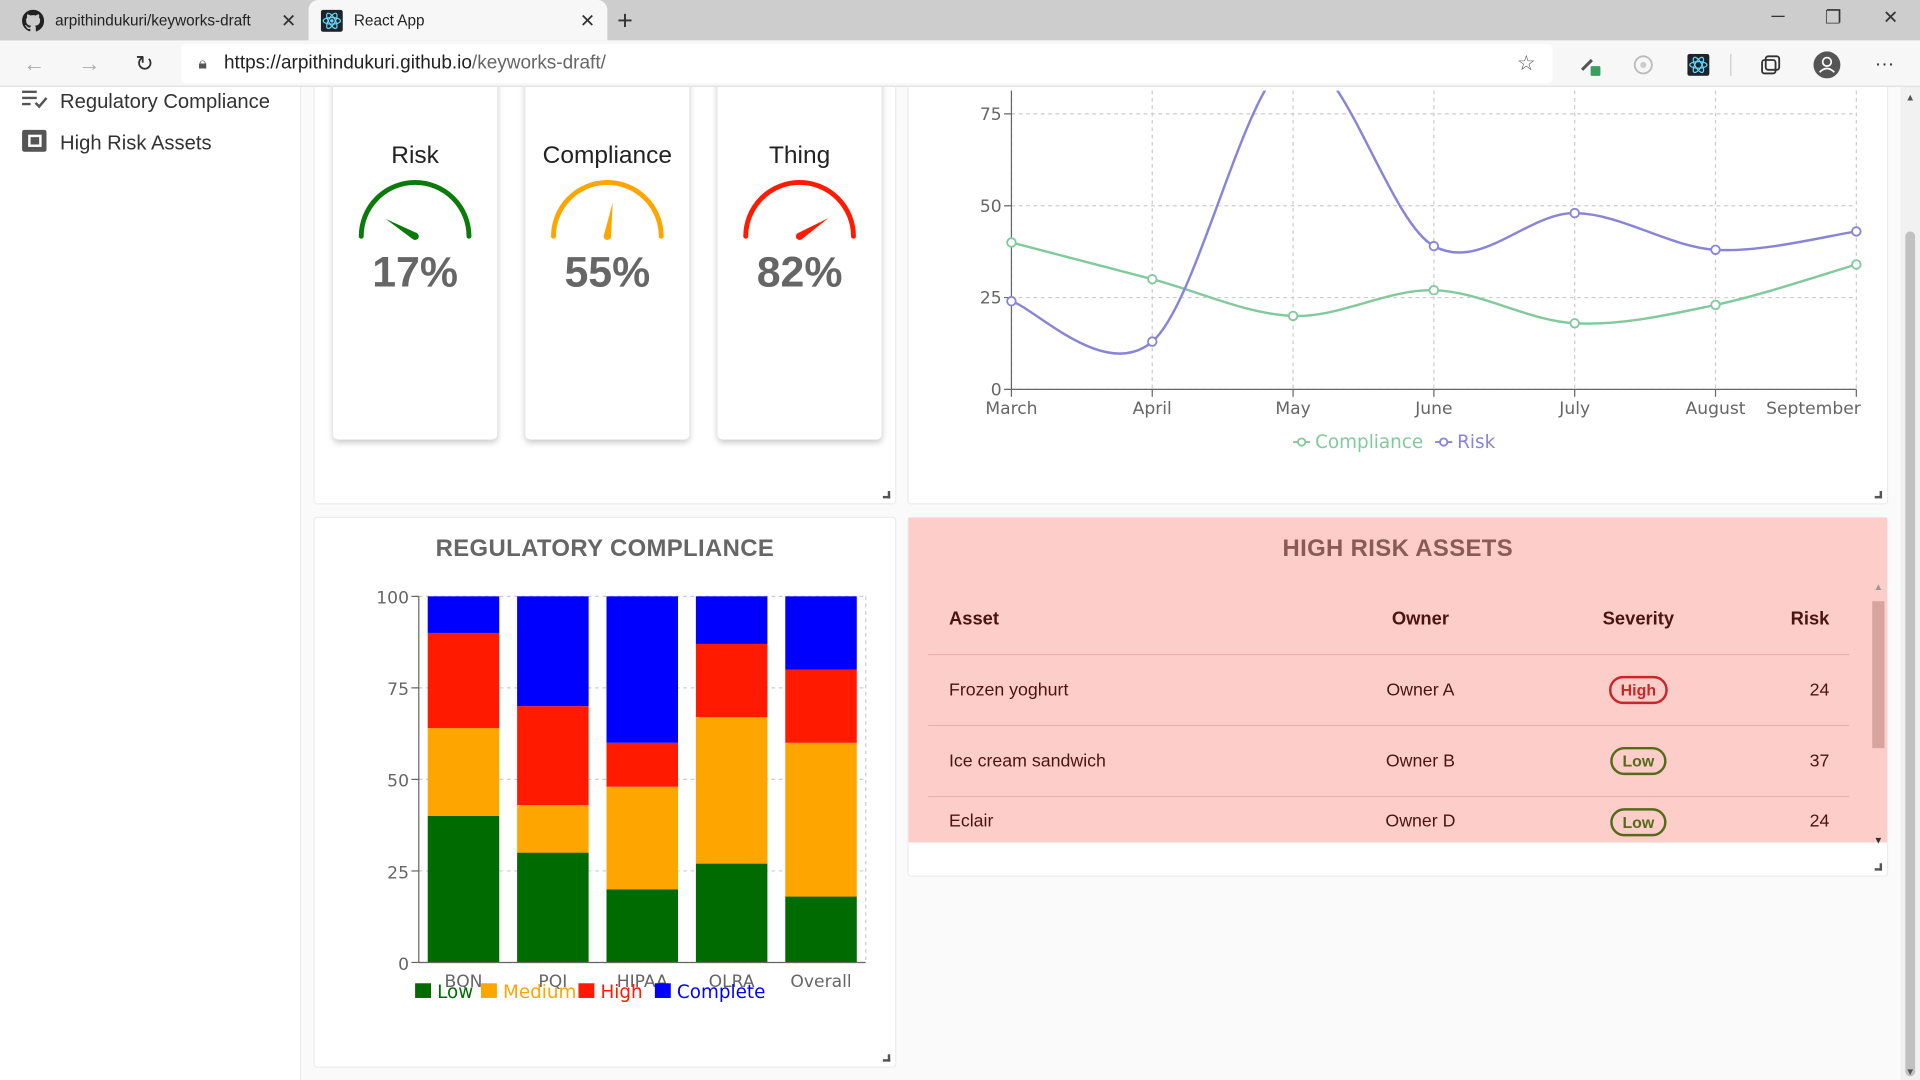 The height and width of the screenshot is (1080, 1920). Describe the element at coordinates (799, 272) in the screenshot. I see `gauge-value: 82%` at that location.